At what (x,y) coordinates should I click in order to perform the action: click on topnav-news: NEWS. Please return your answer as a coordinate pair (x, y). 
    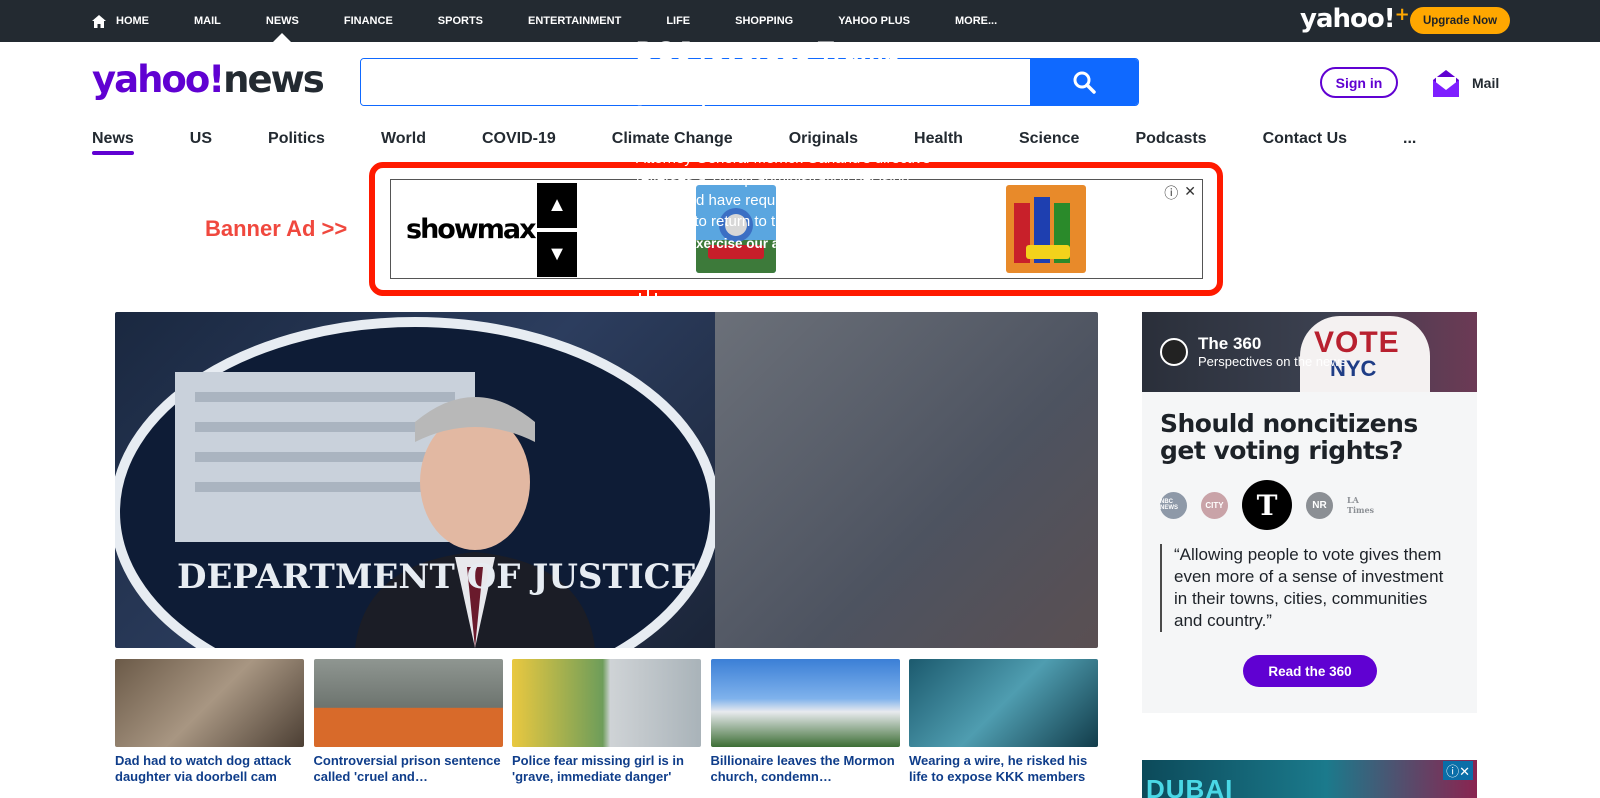
    Looking at the image, I should click on (282, 21).